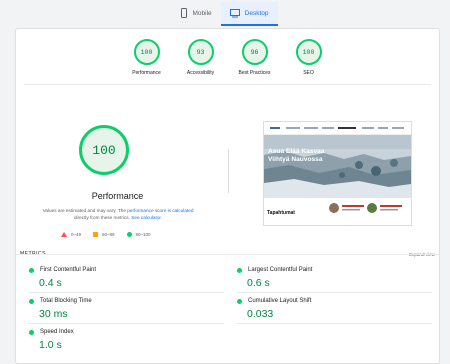 This screenshot has height=364, width=450. What do you see at coordinates (200, 73) in the screenshot?
I see `gauge-accessibility-label: Accessibility` at bounding box center [200, 73].